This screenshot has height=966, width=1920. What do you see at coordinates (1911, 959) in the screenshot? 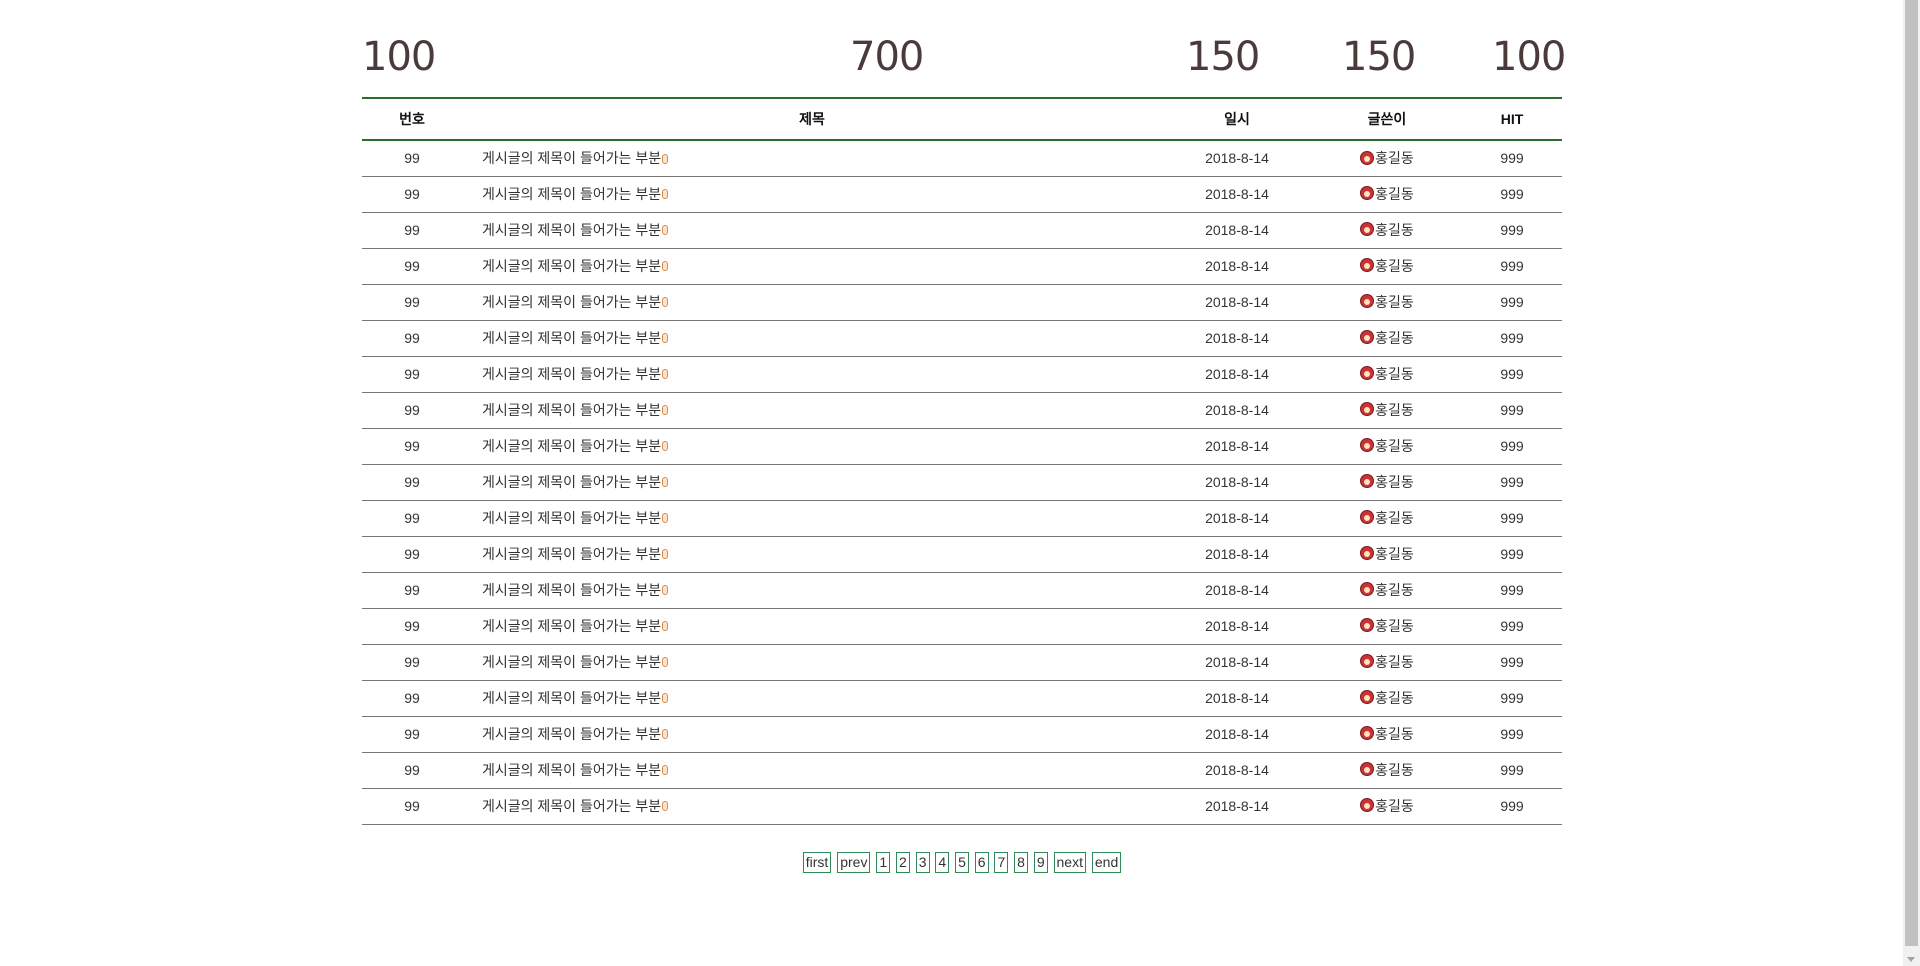
I see `scroll-down-arrow-icon` at bounding box center [1911, 959].